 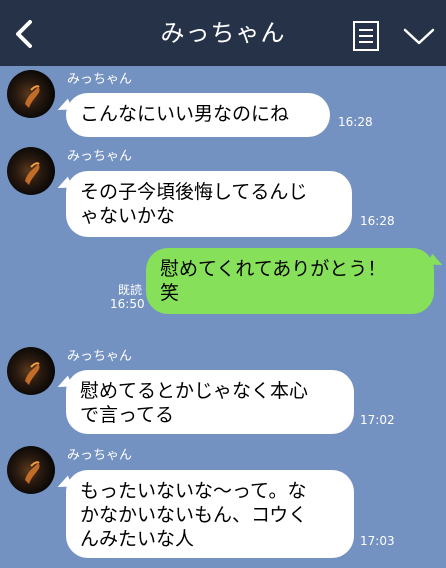 I want to click on chat-header: みっちゃん, so click(x=223, y=33).